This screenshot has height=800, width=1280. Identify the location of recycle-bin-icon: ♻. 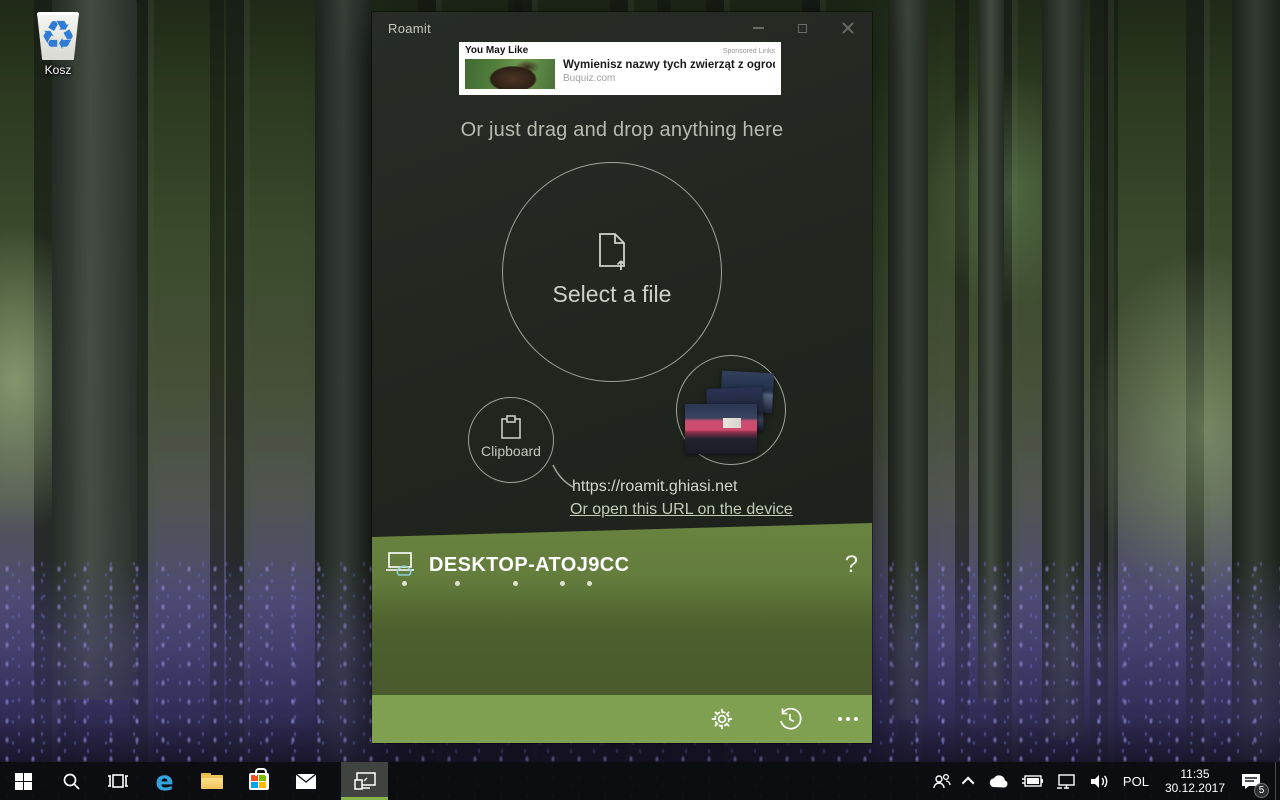
(58, 36).